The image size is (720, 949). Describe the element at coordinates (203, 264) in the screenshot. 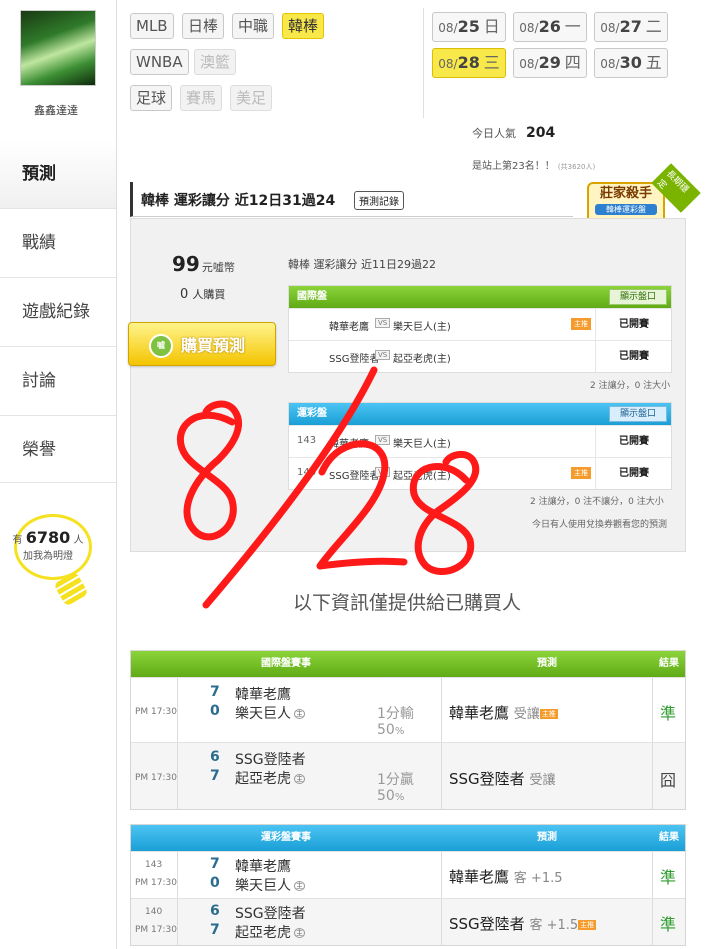

I see `price: 99 元噓幣` at that location.